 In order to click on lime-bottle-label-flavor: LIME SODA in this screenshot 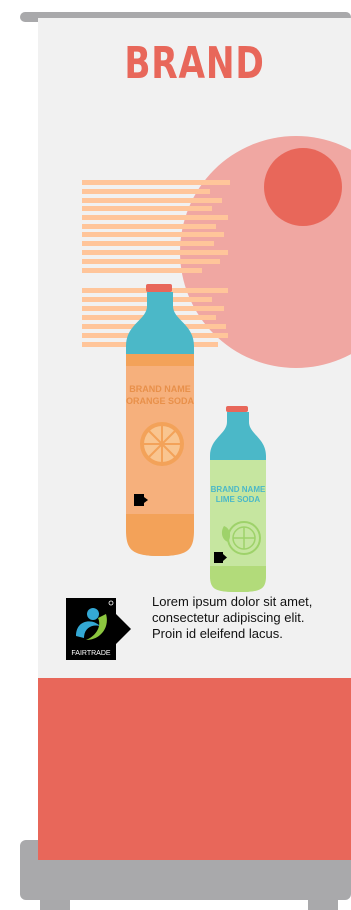, I will do `click(238, 499)`.